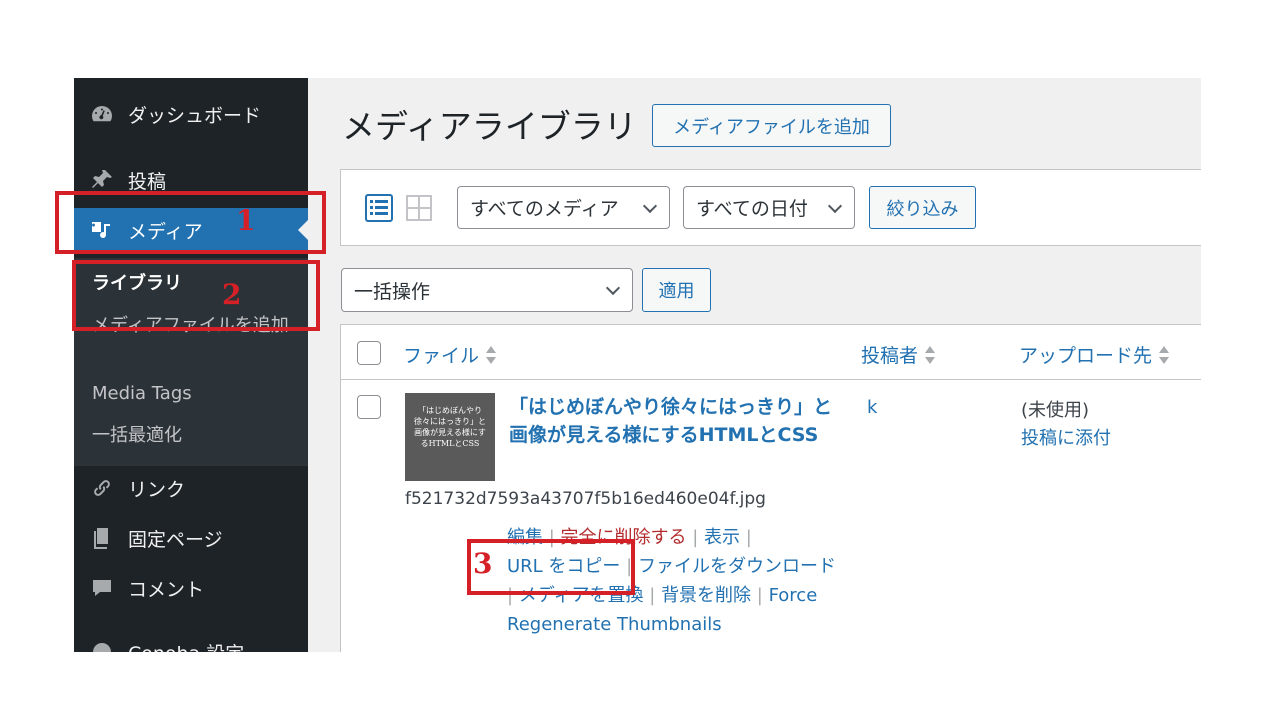  What do you see at coordinates (544, 209) in the screenshot?
I see `media-type-value: すべてのメディア` at bounding box center [544, 209].